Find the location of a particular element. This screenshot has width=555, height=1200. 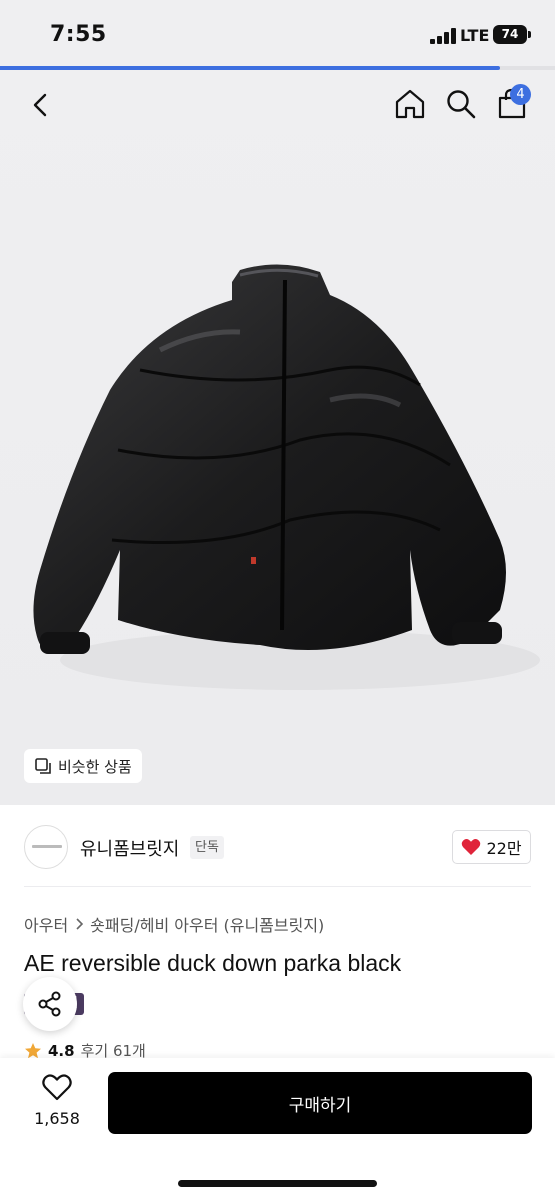

divider is located at coordinates (277, 886).